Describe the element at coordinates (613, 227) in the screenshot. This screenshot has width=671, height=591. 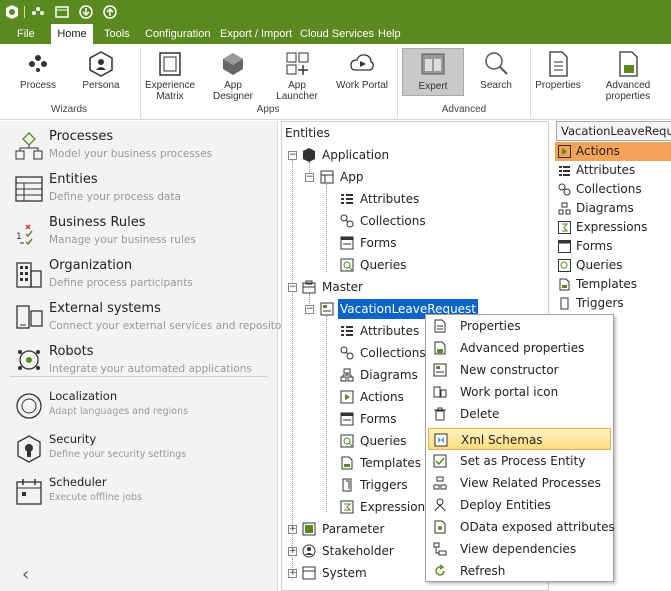
I see `detail-item-expressions: Expressions` at that location.